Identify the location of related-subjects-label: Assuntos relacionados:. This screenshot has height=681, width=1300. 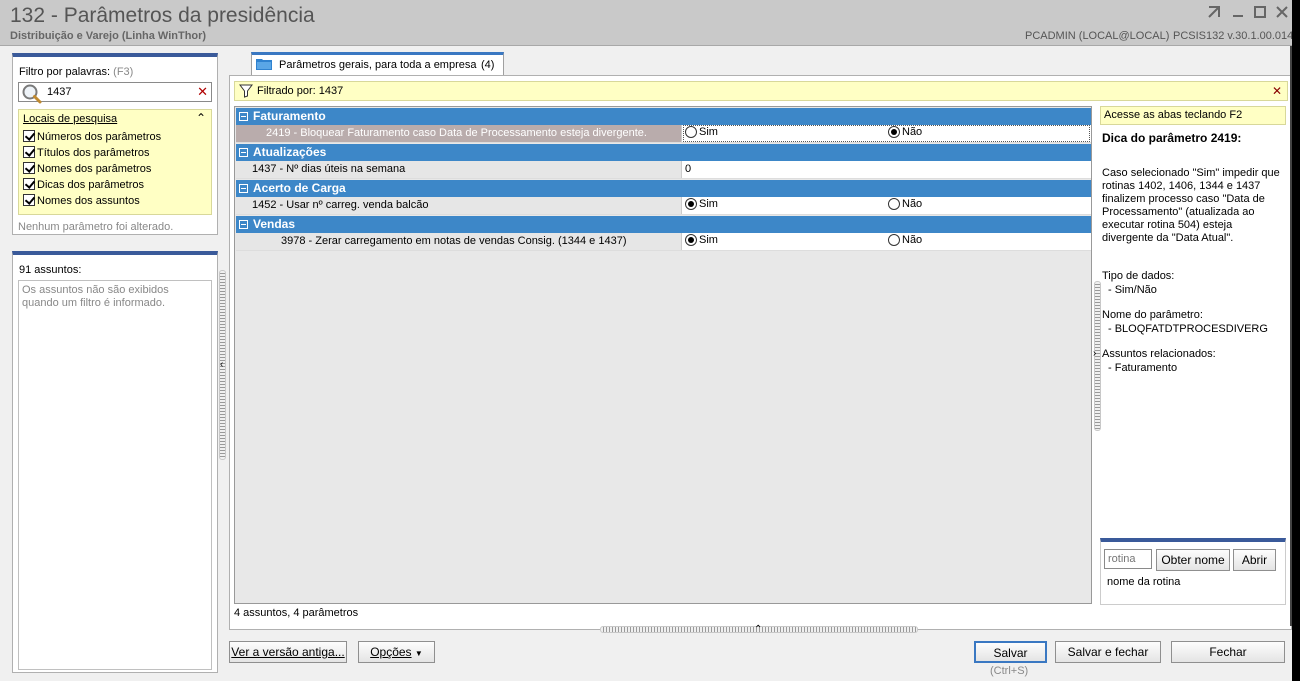
(1159, 354).